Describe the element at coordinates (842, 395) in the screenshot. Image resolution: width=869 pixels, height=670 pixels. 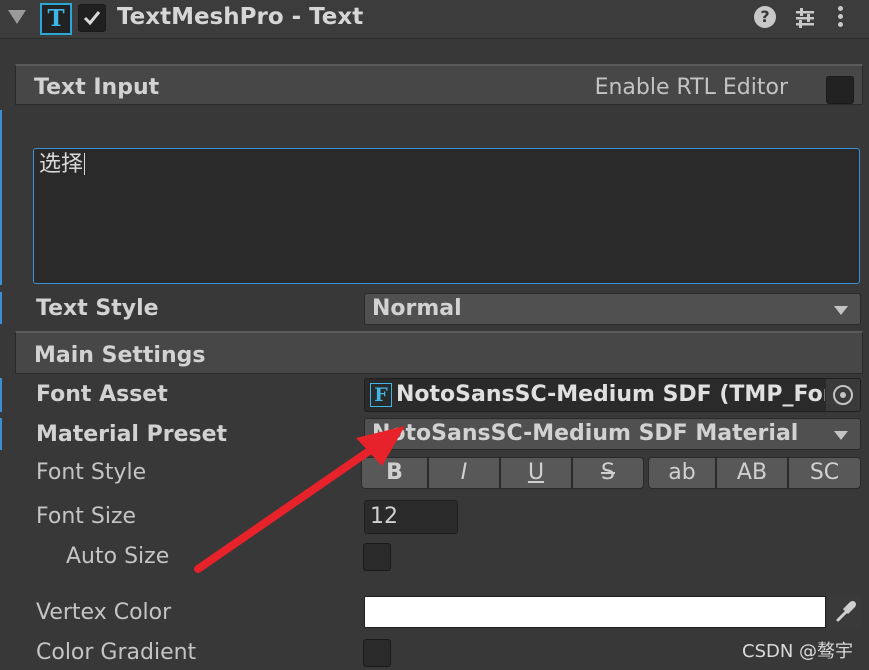
I see `object-picker-icon` at that location.